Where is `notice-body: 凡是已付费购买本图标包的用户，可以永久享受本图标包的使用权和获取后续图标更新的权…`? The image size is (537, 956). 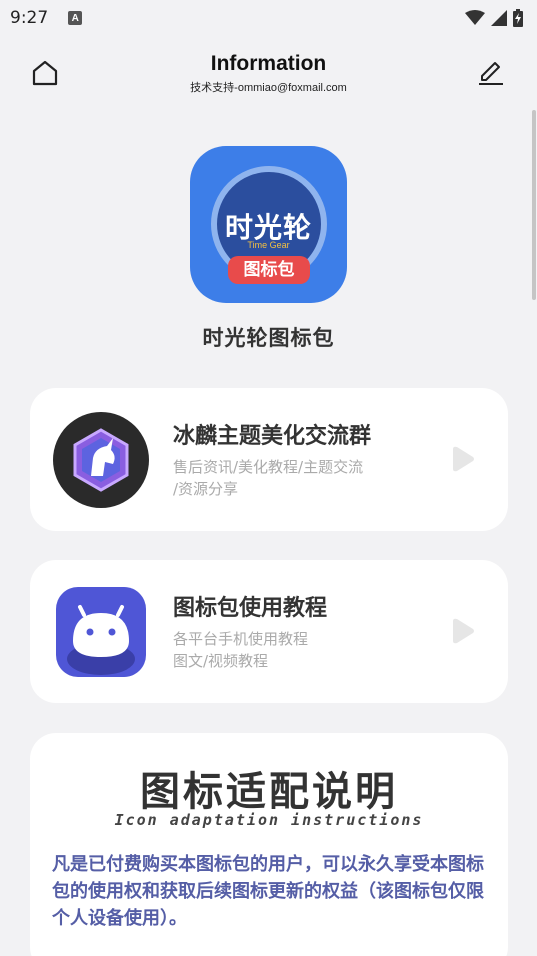 notice-body: 凡是已付费购买本图标包的用户，可以永久享受本图标包的使用权和获取后续图标更新的权… is located at coordinates (268, 891).